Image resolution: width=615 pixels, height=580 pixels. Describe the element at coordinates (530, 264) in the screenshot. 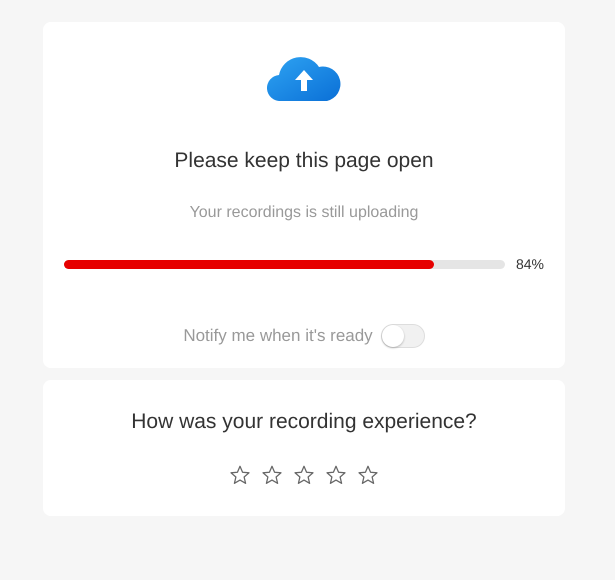

I see `progress-percent: 84%` at that location.